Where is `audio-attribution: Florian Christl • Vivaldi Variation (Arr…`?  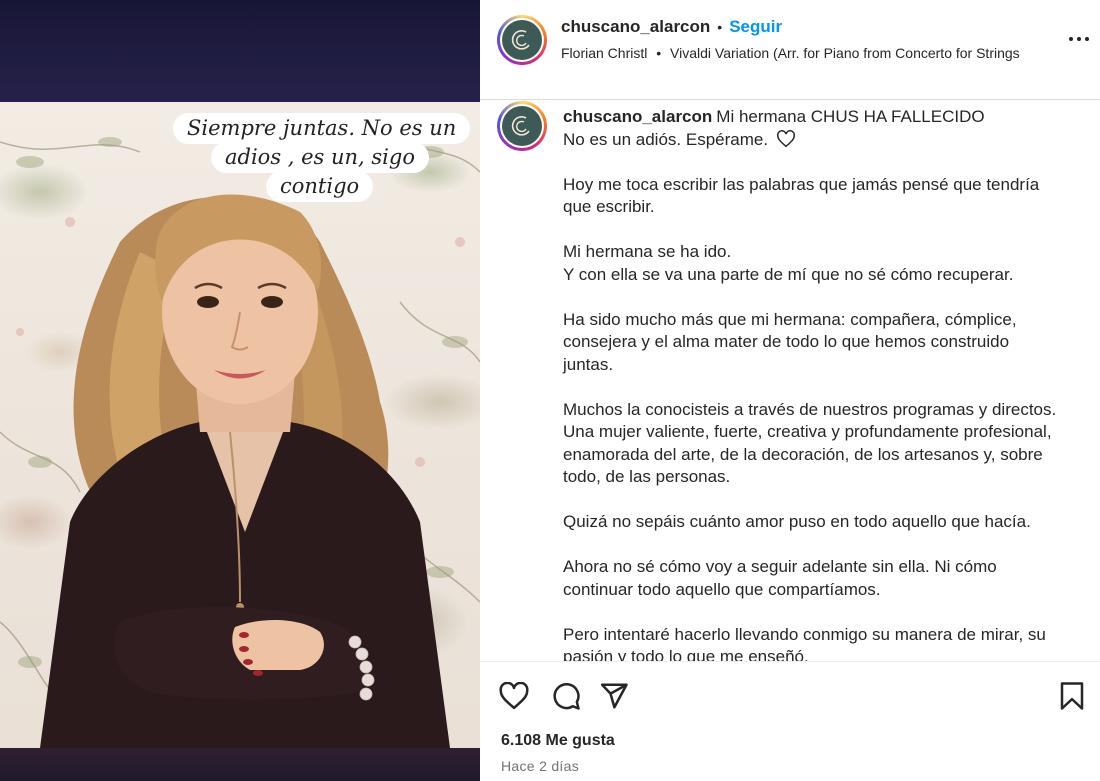 audio-attribution: Florian Christl • Vivaldi Variation (Arr… is located at coordinates (801, 53).